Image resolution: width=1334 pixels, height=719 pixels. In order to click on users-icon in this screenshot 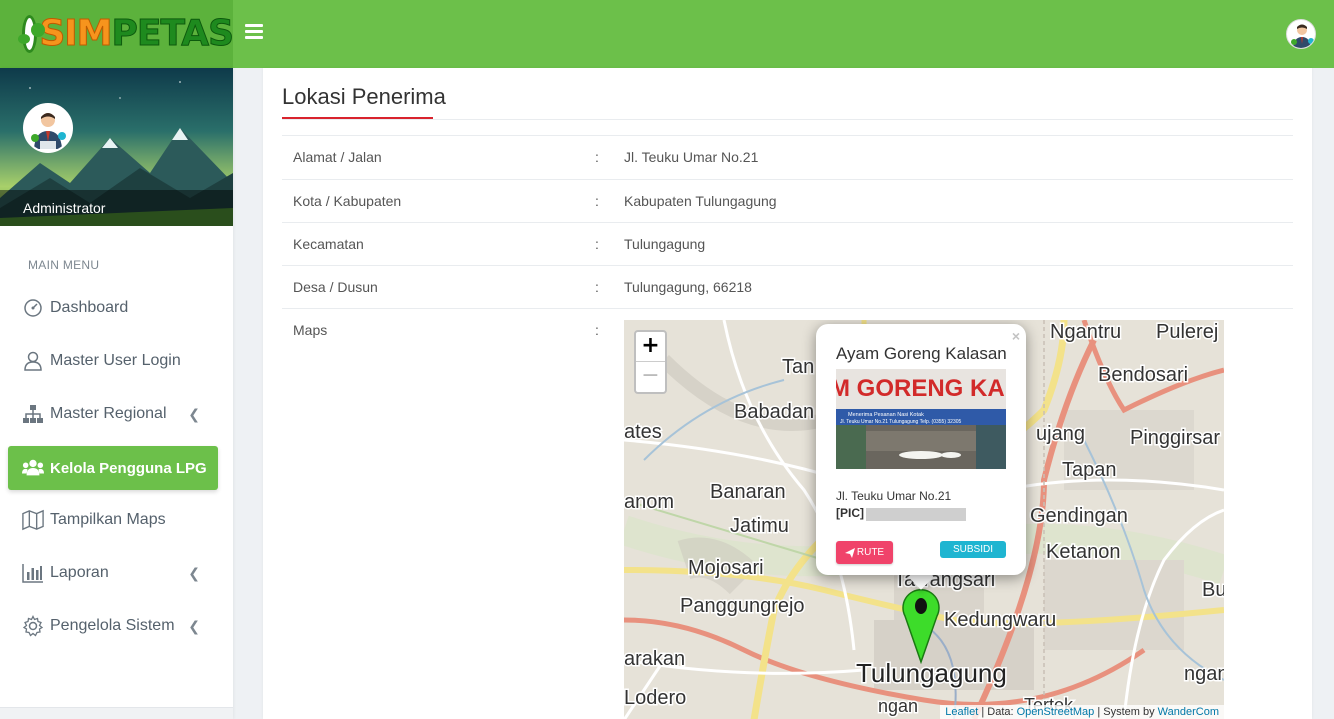, I will do `click(33, 468)`.